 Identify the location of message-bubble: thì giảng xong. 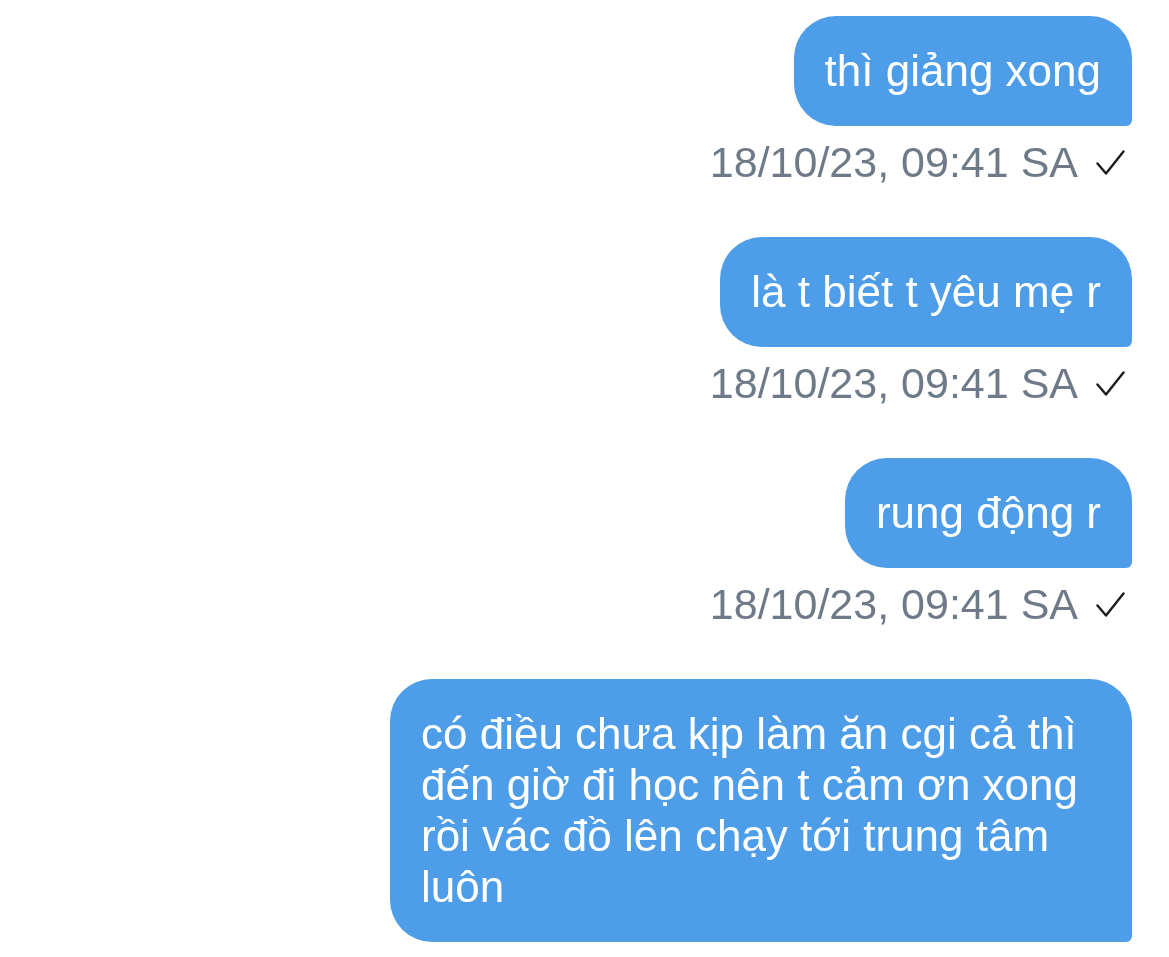
(962, 71).